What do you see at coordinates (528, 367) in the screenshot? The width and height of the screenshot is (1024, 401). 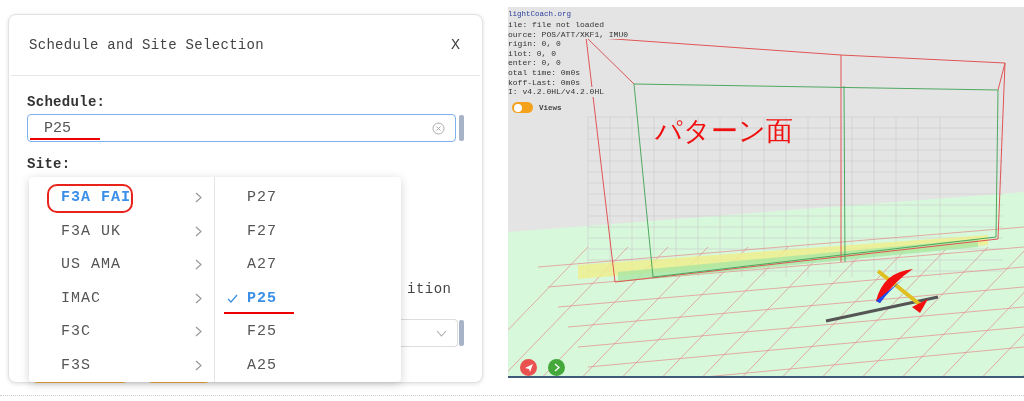 I see `paper-plane-icon` at bounding box center [528, 367].